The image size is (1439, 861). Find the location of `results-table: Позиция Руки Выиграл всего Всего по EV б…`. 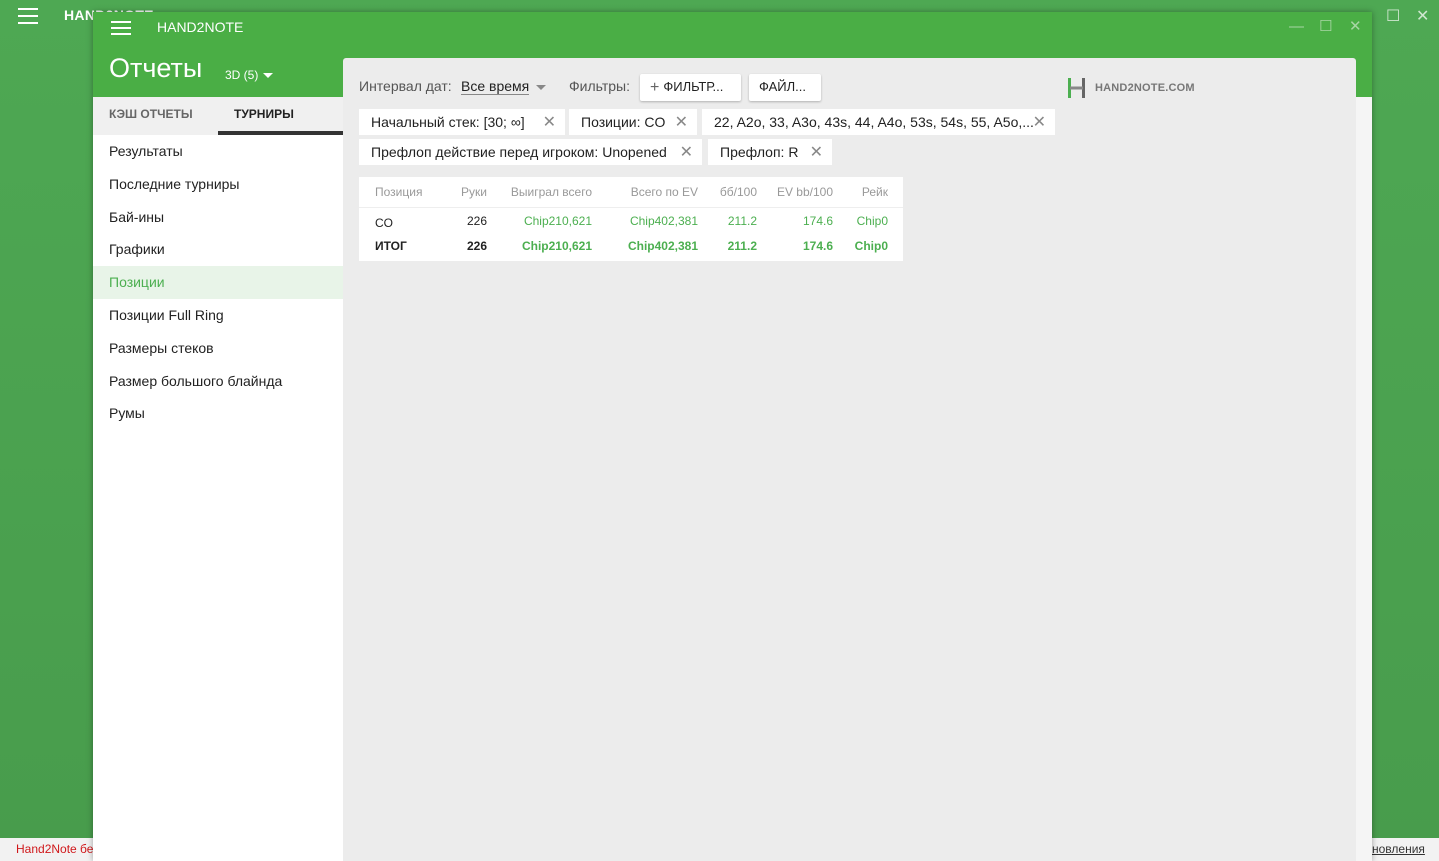

results-table: Позиция Руки Выиграл всего Всего по EV б… is located at coordinates (631, 219).